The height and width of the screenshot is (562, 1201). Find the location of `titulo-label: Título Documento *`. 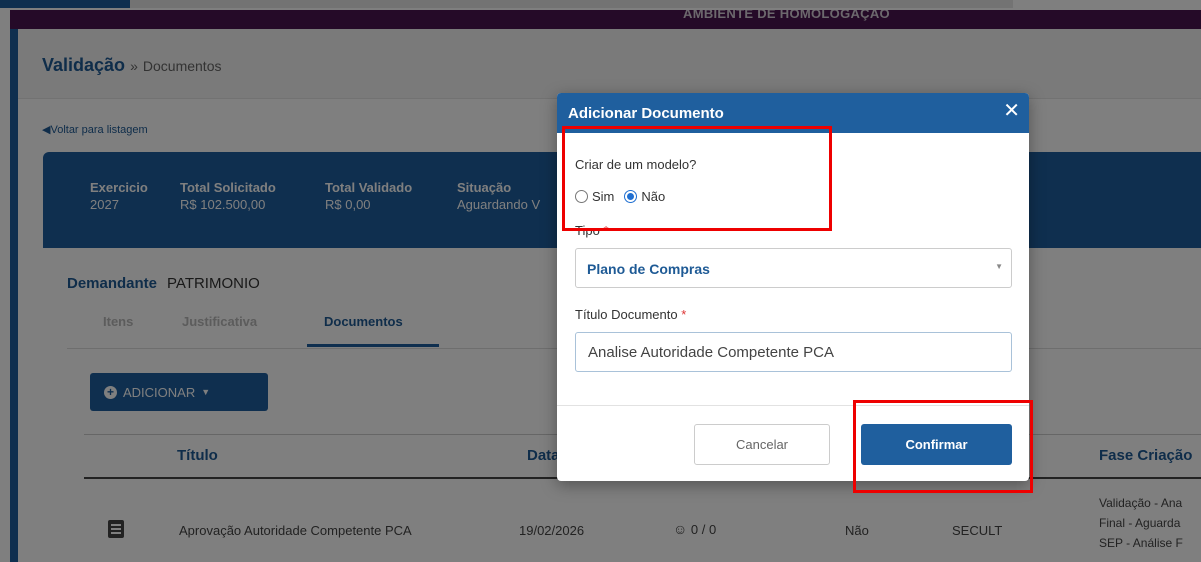

titulo-label: Título Documento * is located at coordinates (630, 314).